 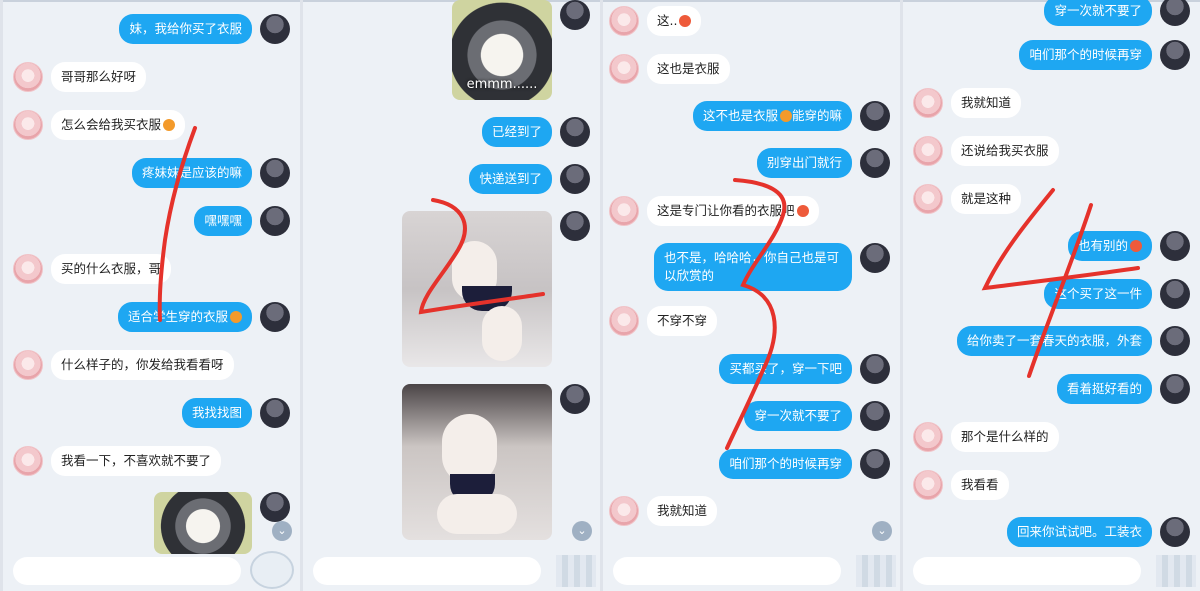 I want to click on message-row: 妹，我给你买了衣服, so click(x=204, y=29).